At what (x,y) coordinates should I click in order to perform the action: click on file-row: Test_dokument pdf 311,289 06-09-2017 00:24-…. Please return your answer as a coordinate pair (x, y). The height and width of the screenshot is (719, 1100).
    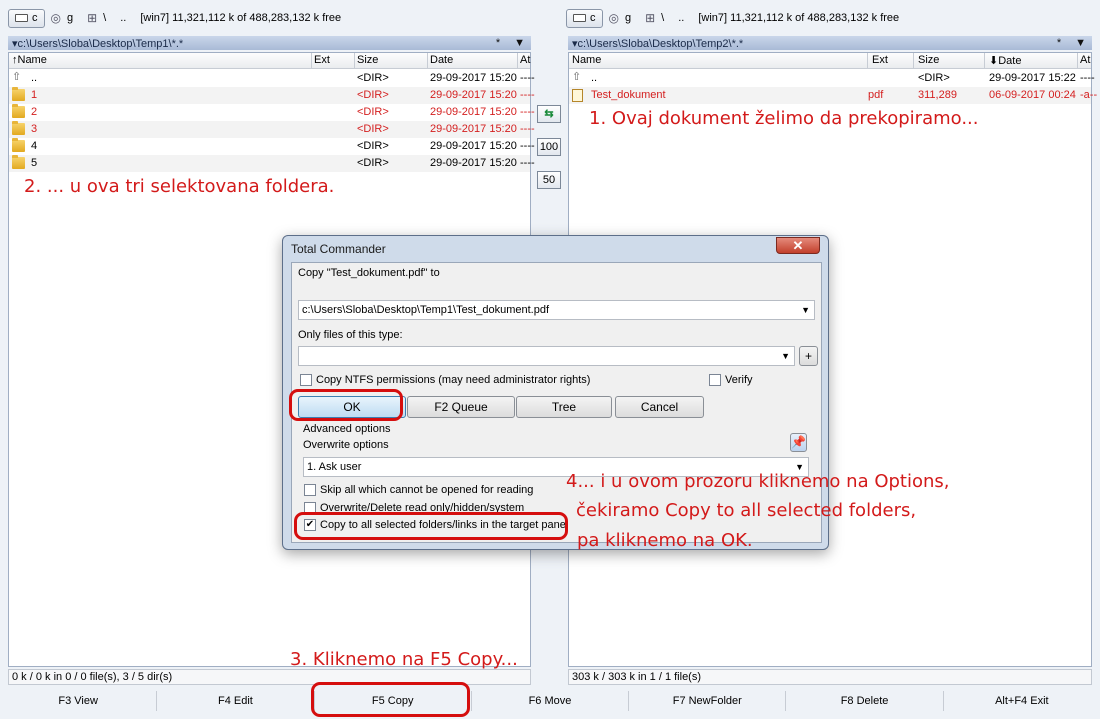
    Looking at the image, I should click on (833, 95).